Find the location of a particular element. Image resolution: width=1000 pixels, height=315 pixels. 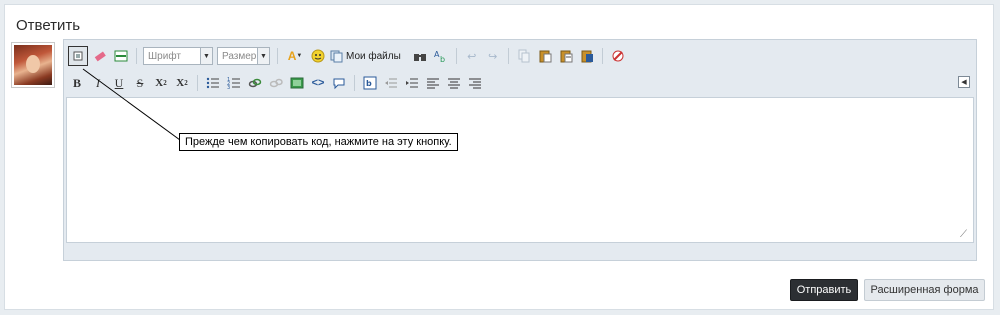

resize-handle-icon: ⟋ is located at coordinates (965, 235).